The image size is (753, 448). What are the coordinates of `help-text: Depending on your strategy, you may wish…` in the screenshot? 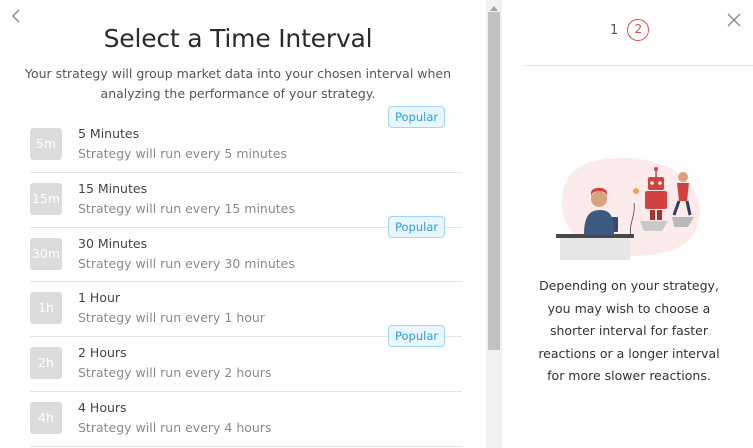 It's located at (629, 330).